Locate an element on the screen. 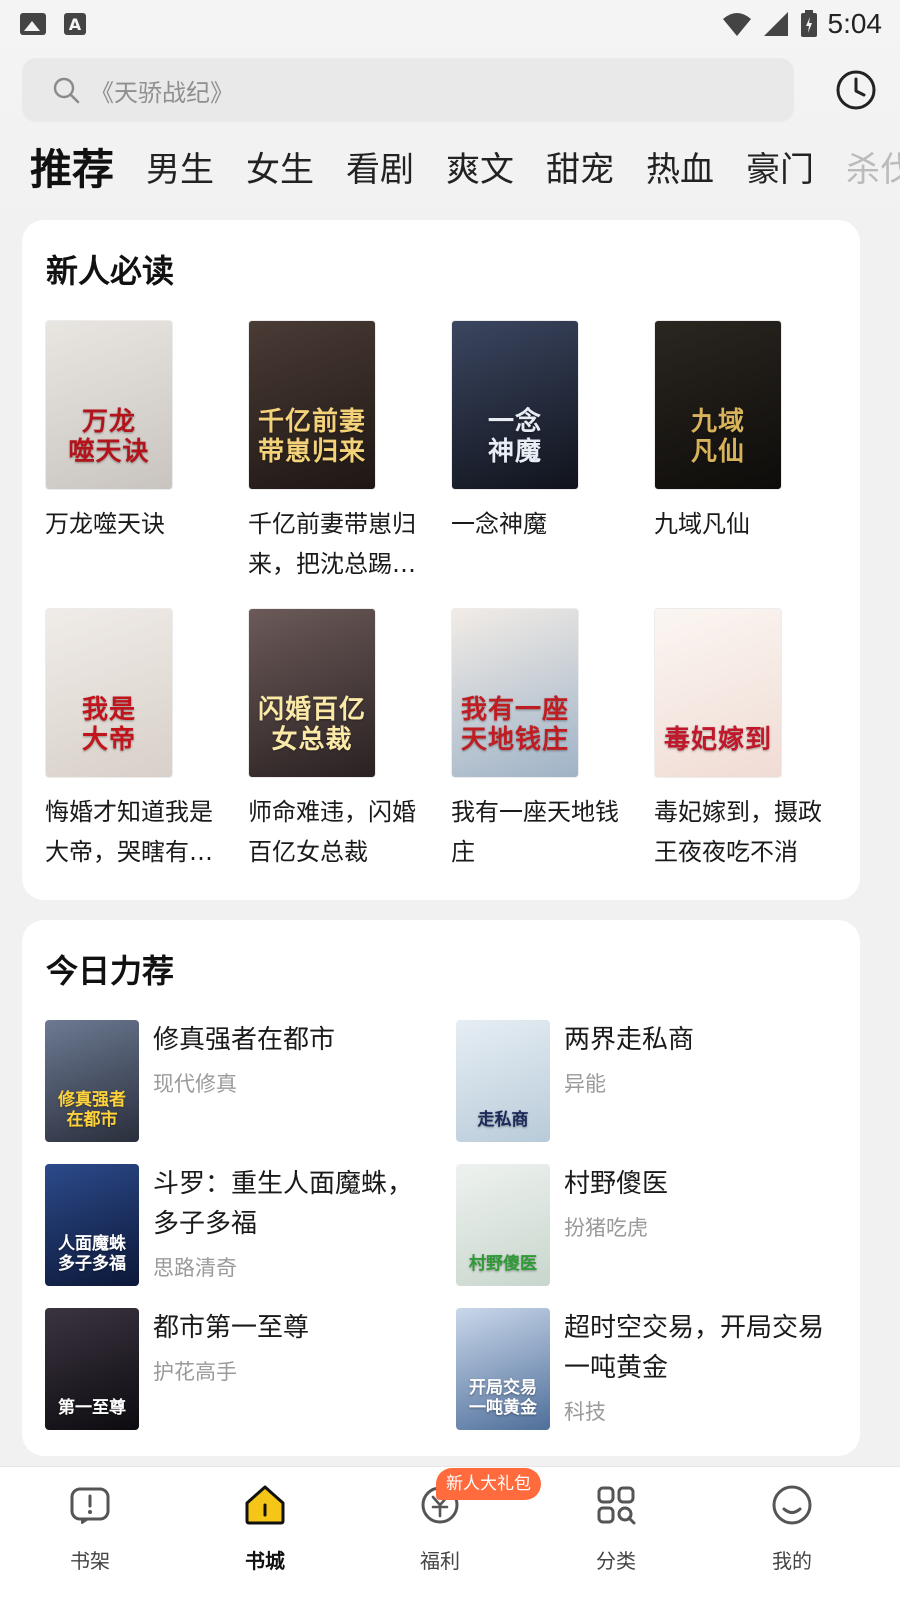 Image resolution: width=900 pixels, height=1600 pixels. book-item: 万龙 噬天诀 万龙噬天诀 is located at coordinates (137, 432).